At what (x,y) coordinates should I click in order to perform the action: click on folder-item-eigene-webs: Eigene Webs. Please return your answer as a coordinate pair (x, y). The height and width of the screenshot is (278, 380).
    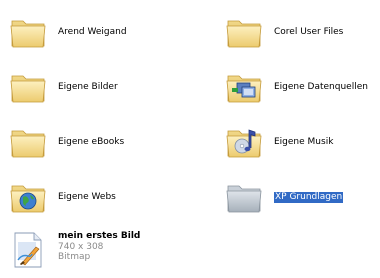
    Looking at the image, I should click on (62, 197).